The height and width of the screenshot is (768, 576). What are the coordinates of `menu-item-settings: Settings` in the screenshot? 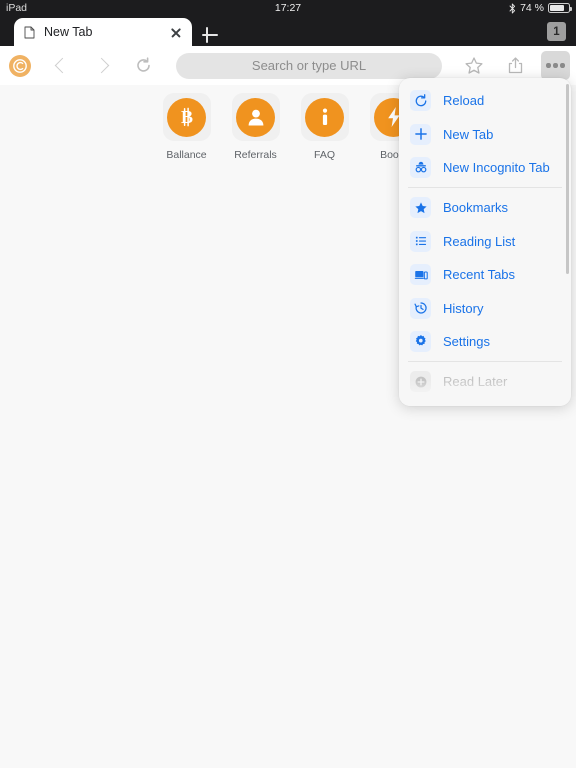 It's located at (485, 341).